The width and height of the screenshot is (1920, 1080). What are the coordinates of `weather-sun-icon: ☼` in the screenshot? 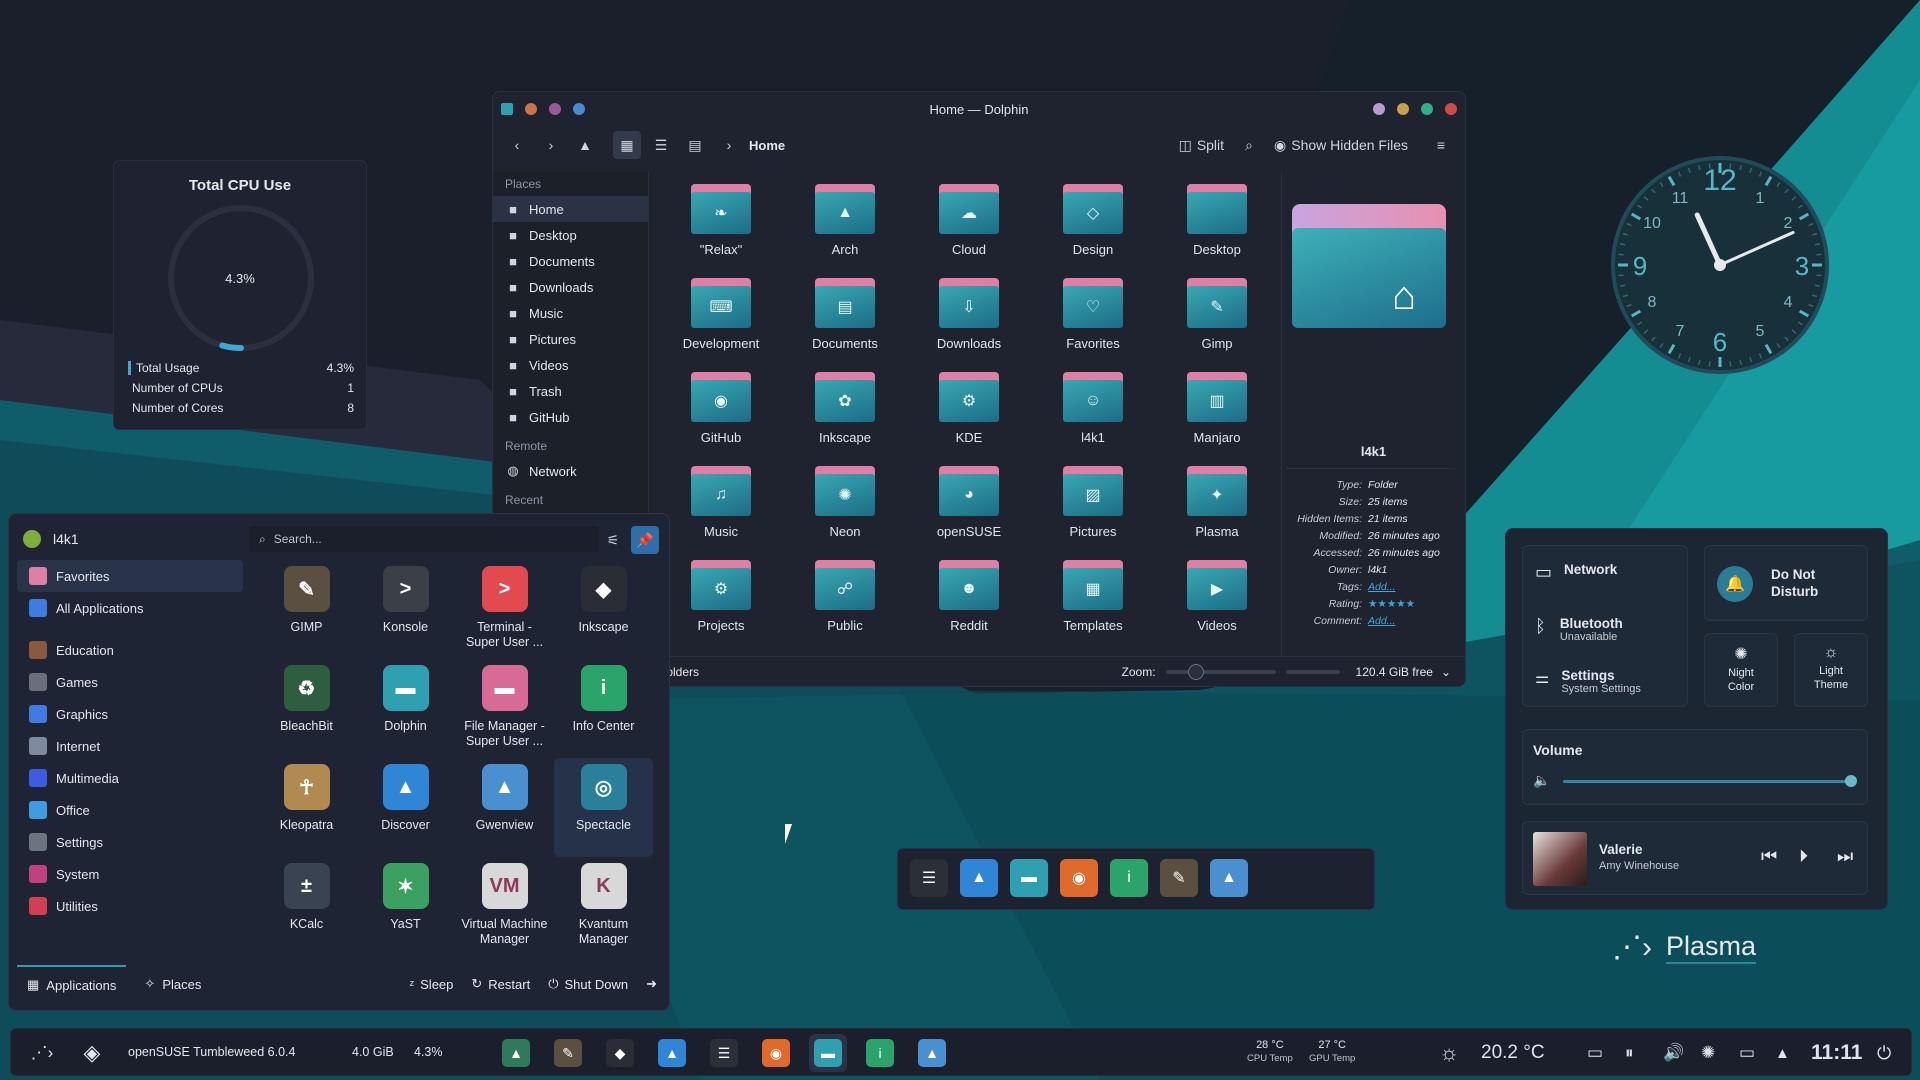 It's located at (1449, 1053).